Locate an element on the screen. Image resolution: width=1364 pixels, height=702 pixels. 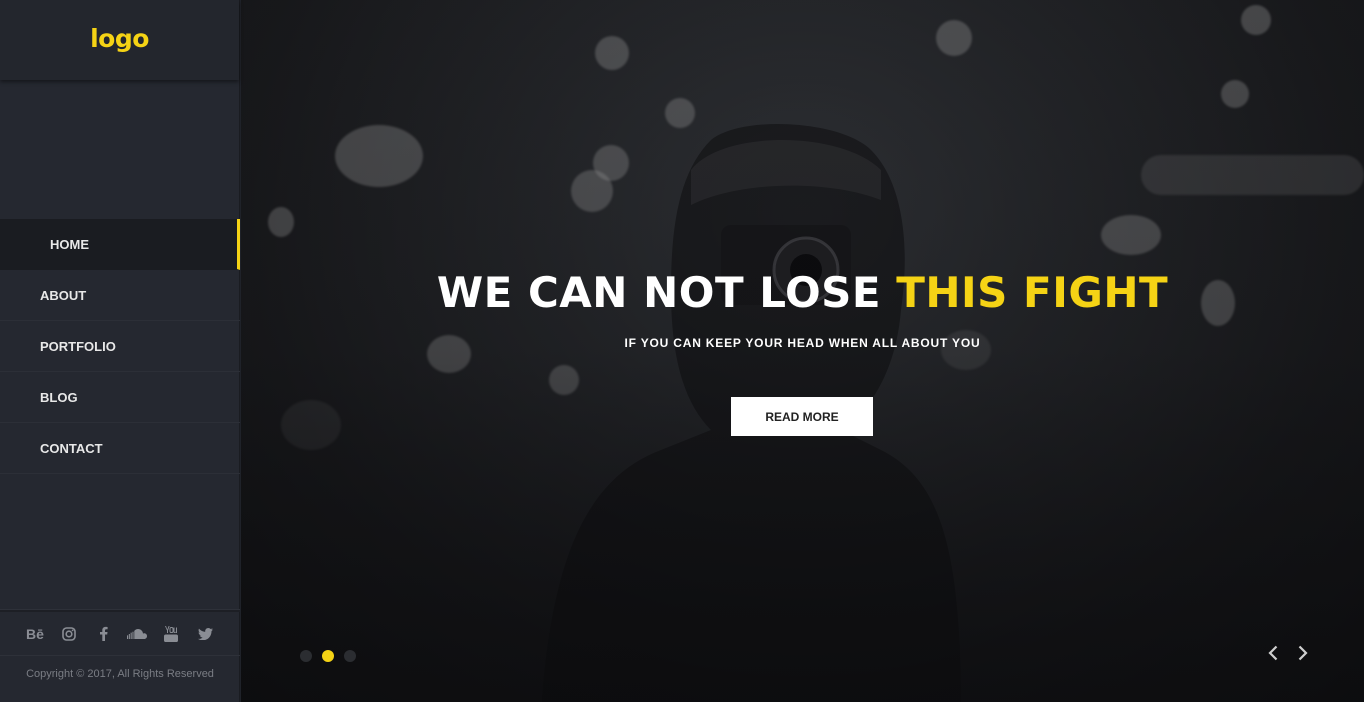
behance-icon: Bē is located at coordinates (35, 634).